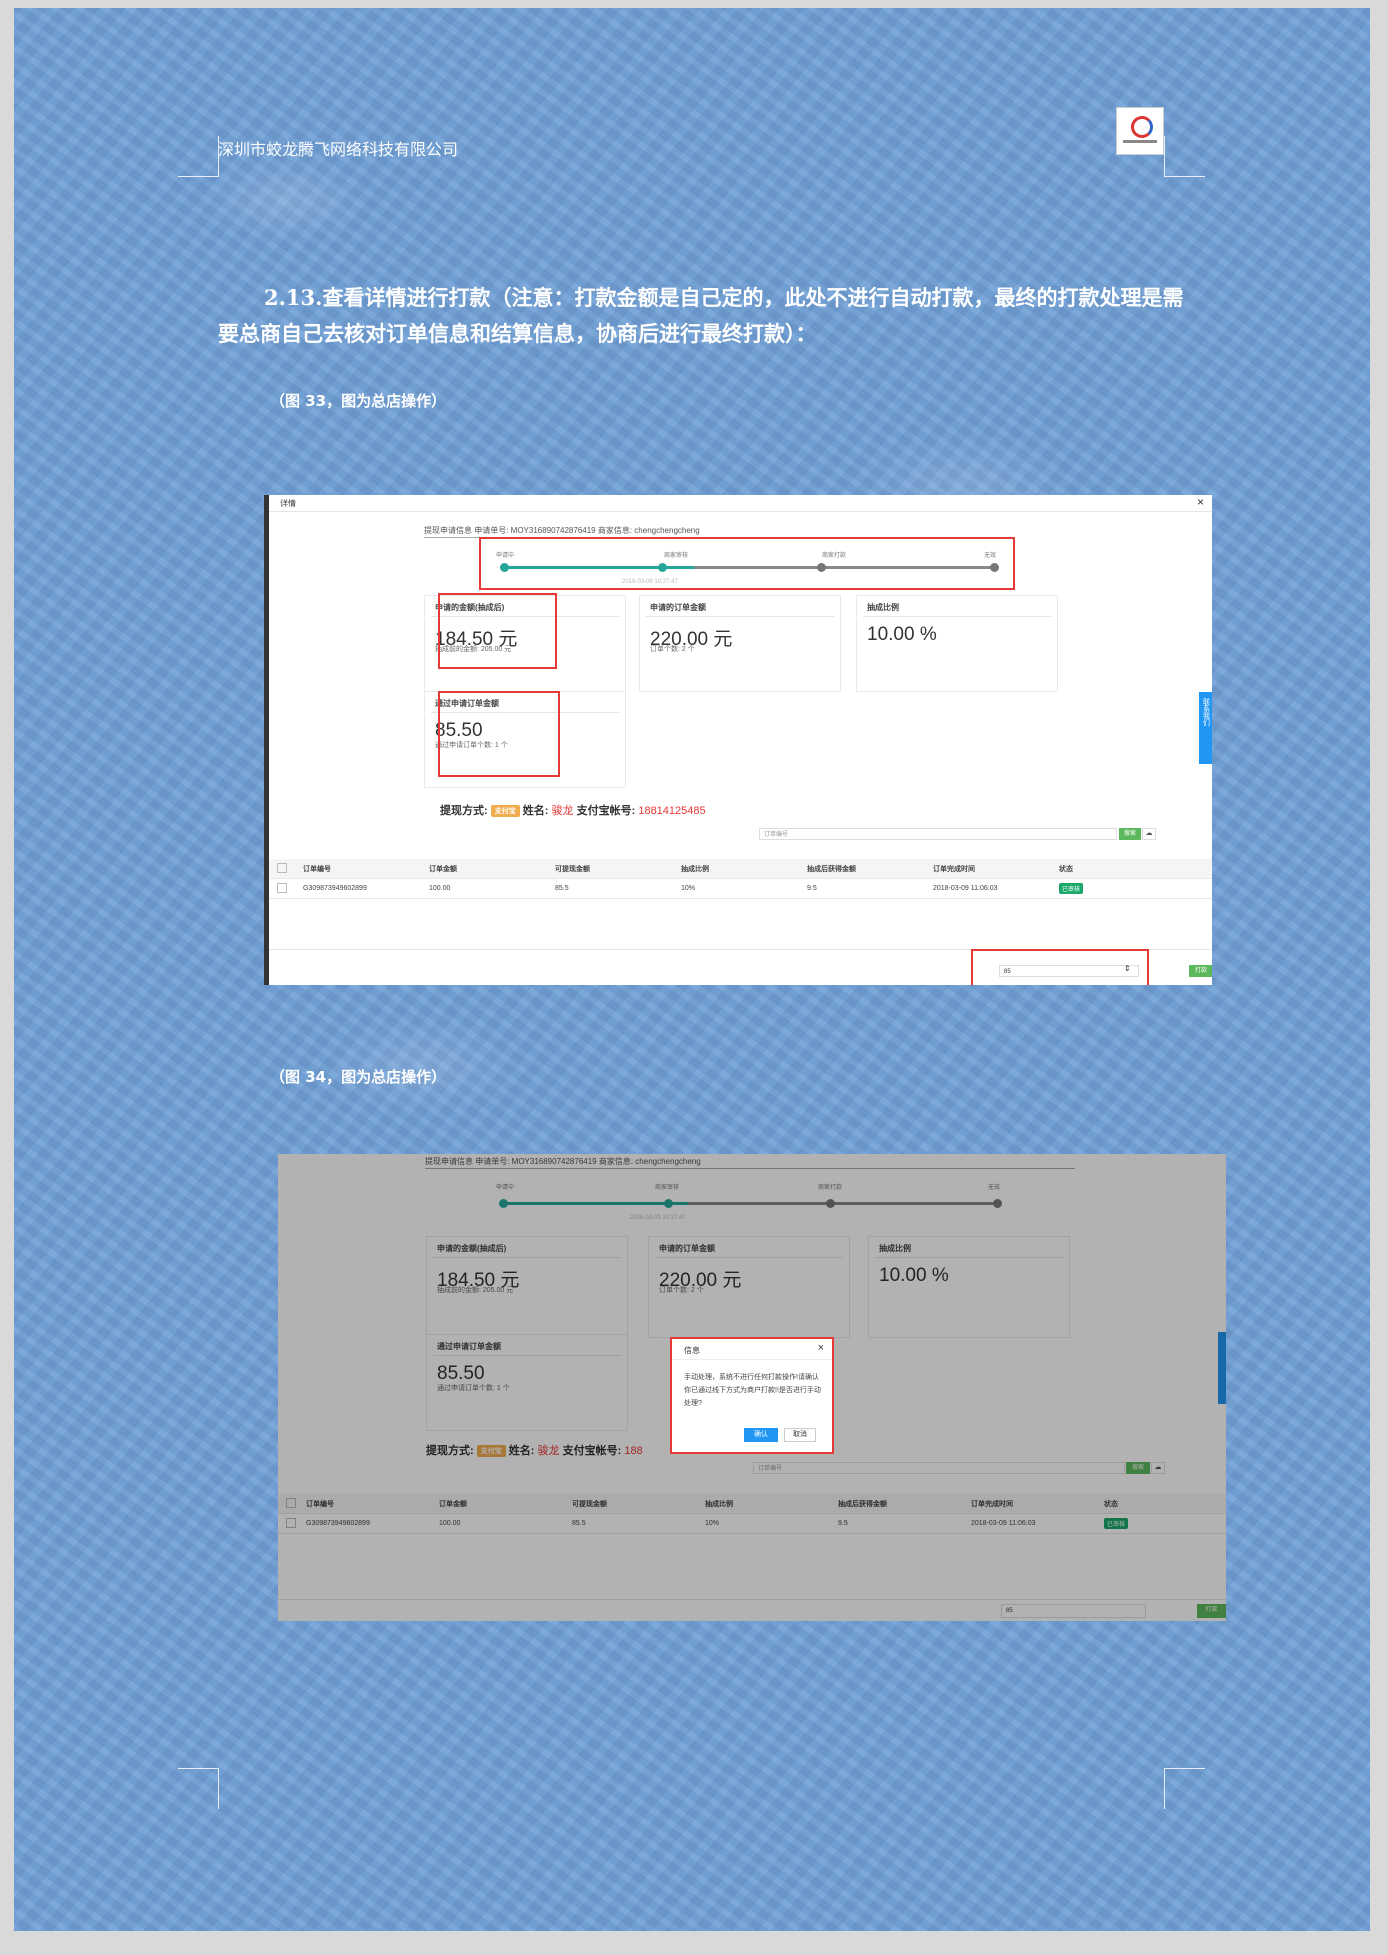 Image resolution: width=1388 pixels, height=1955 pixels. Describe the element at coordinates (957, 643) in the screenshot. I see `card-commission-rate: 抽成比例 10.00 %` at that location.